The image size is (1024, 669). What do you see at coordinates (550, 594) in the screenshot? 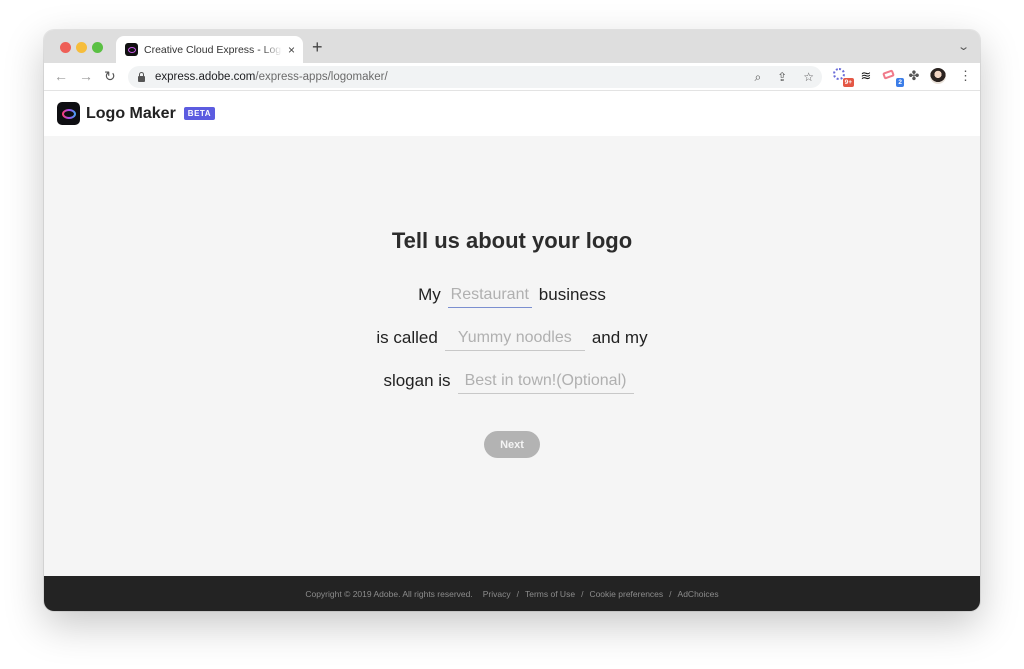
I see `terms-of-use-link: Terms of Use` at bounding box center [550, 594].